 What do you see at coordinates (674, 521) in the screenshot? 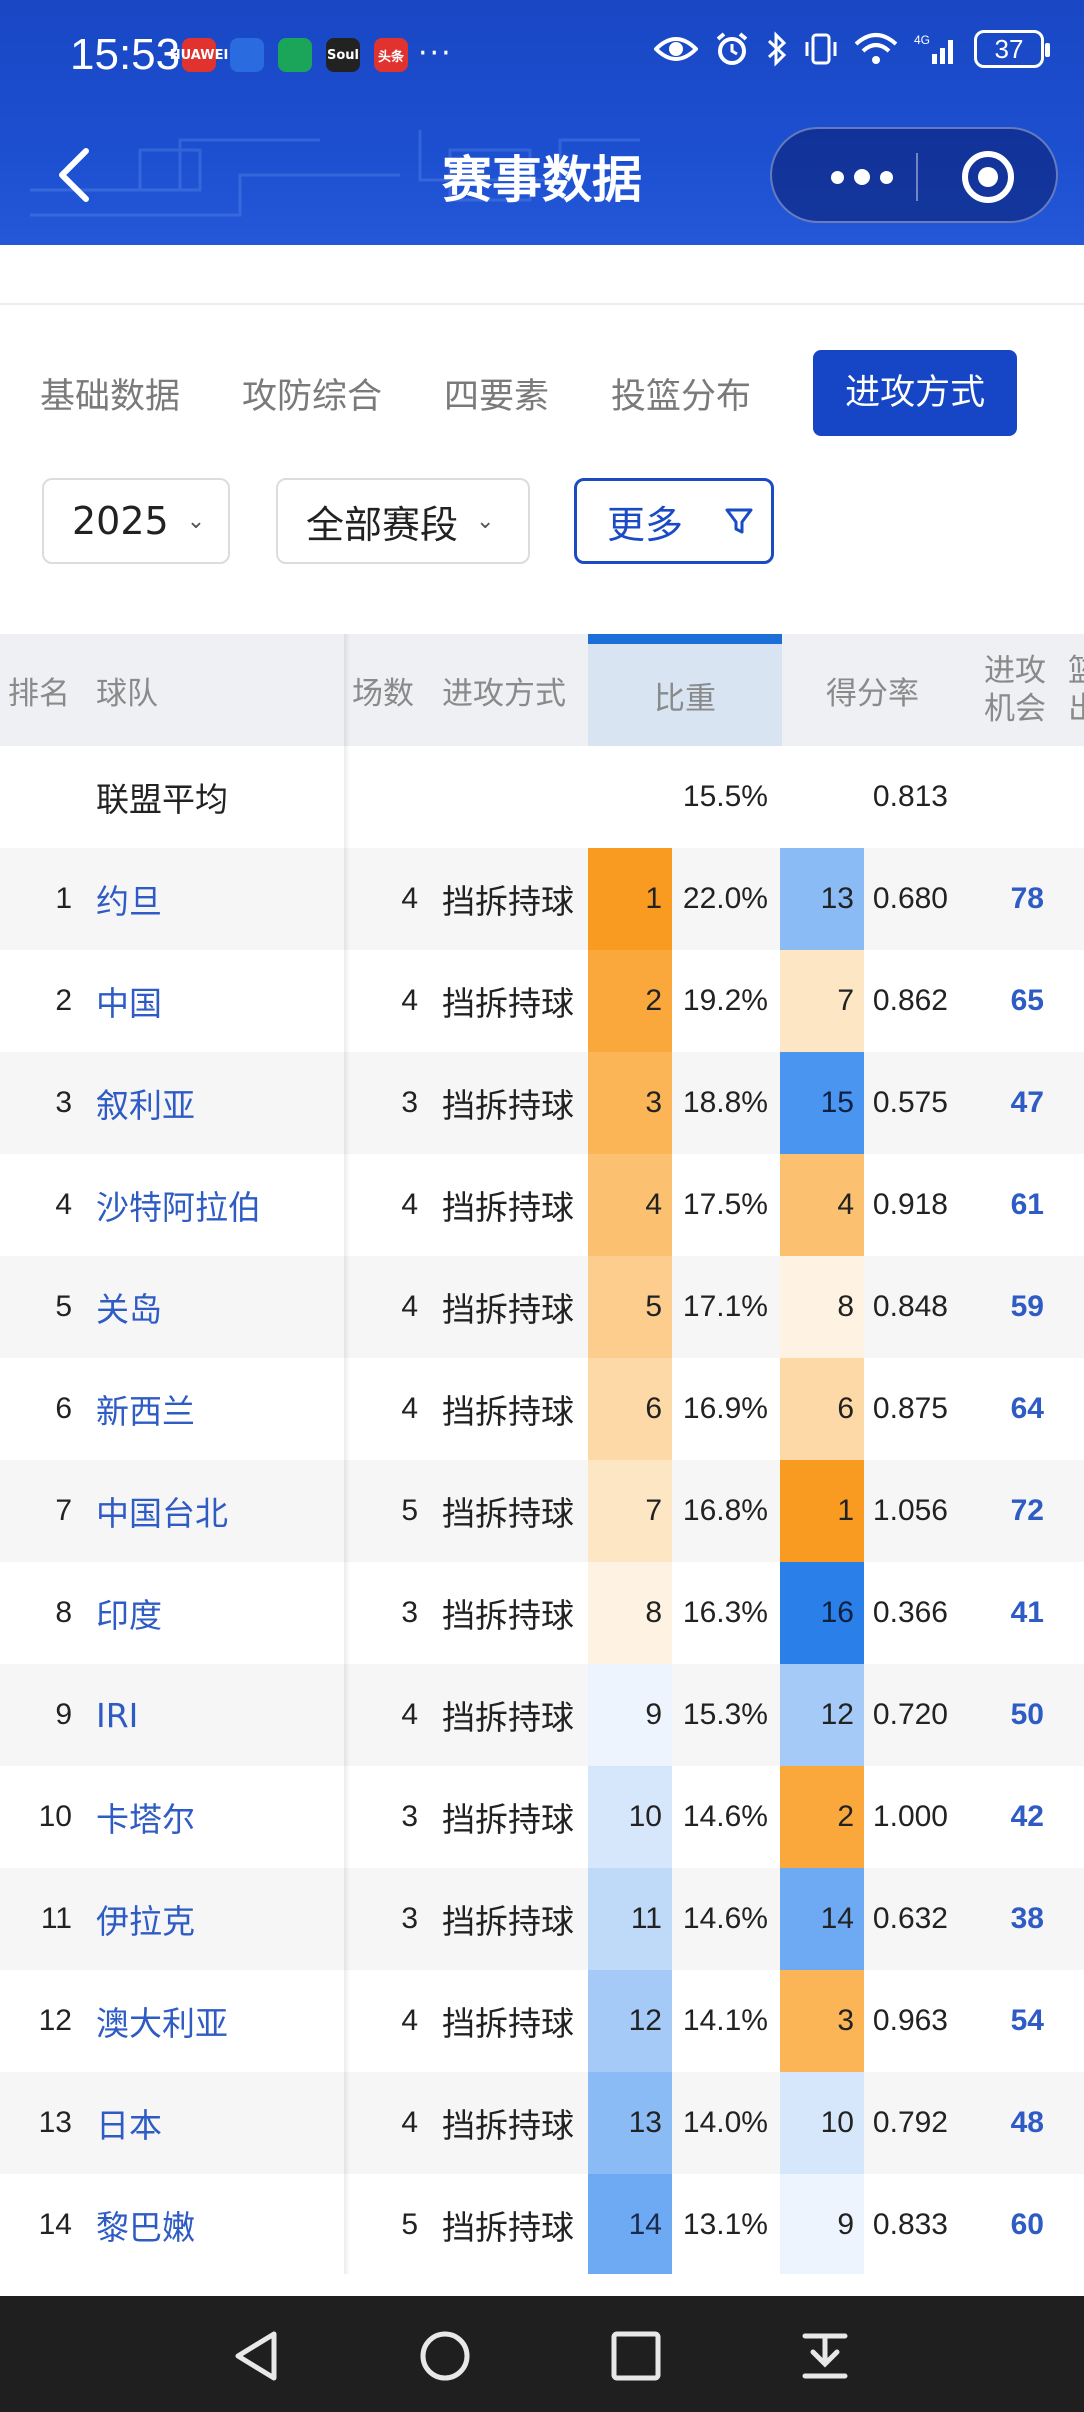
I see `more-filter-button: 更多` at bounding box center [674, 521].